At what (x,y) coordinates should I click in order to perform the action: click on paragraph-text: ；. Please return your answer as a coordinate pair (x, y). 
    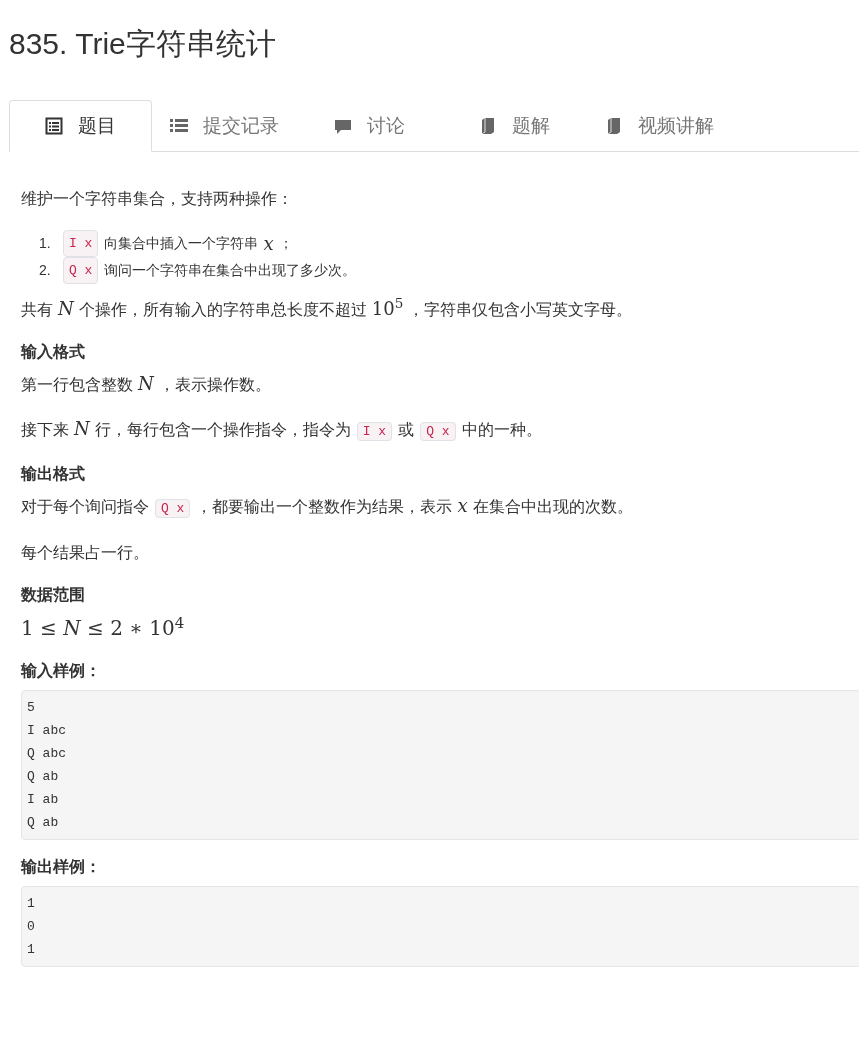
    Looking at the image, I should click on (285, 243).